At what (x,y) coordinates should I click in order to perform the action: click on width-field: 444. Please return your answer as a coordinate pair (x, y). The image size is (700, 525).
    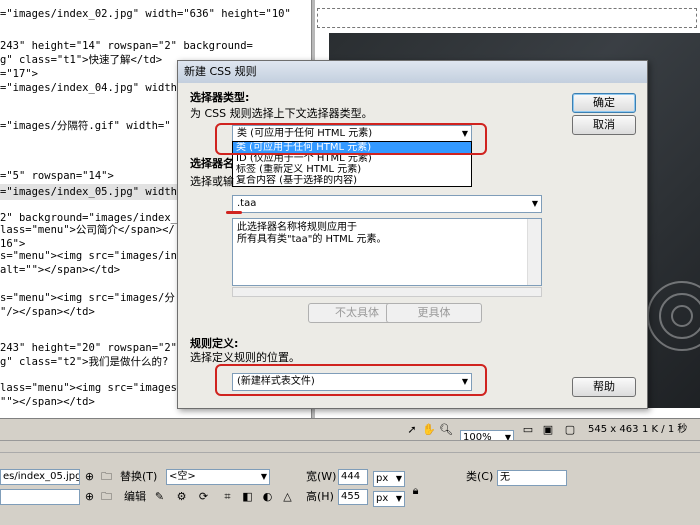
    Looking at the image, I should click on (353, 477).